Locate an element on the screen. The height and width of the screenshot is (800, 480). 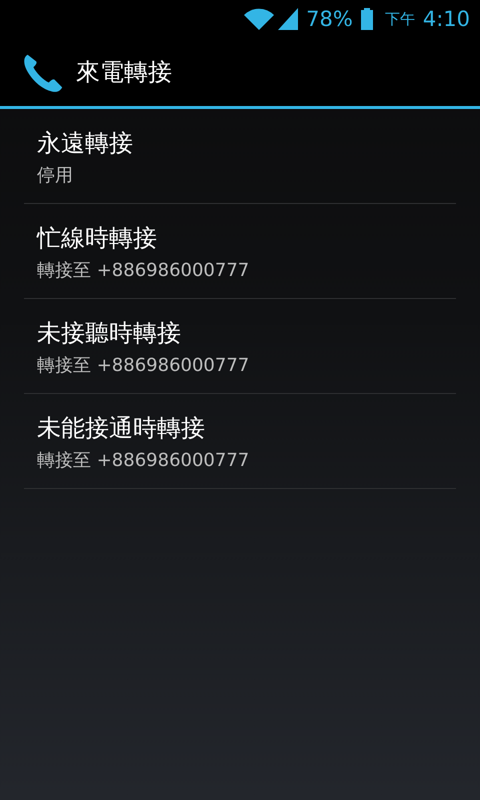
clock-period: 下午 is located at coordinates (399, 19).